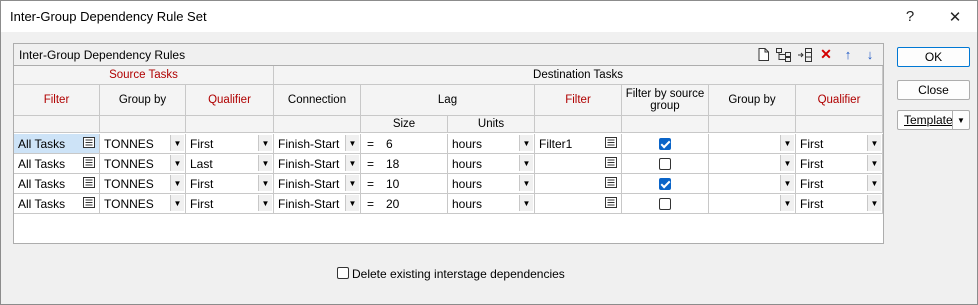  Describe the element at coordinates (763, 54) in the screenshot. I see `new-button` at that location.